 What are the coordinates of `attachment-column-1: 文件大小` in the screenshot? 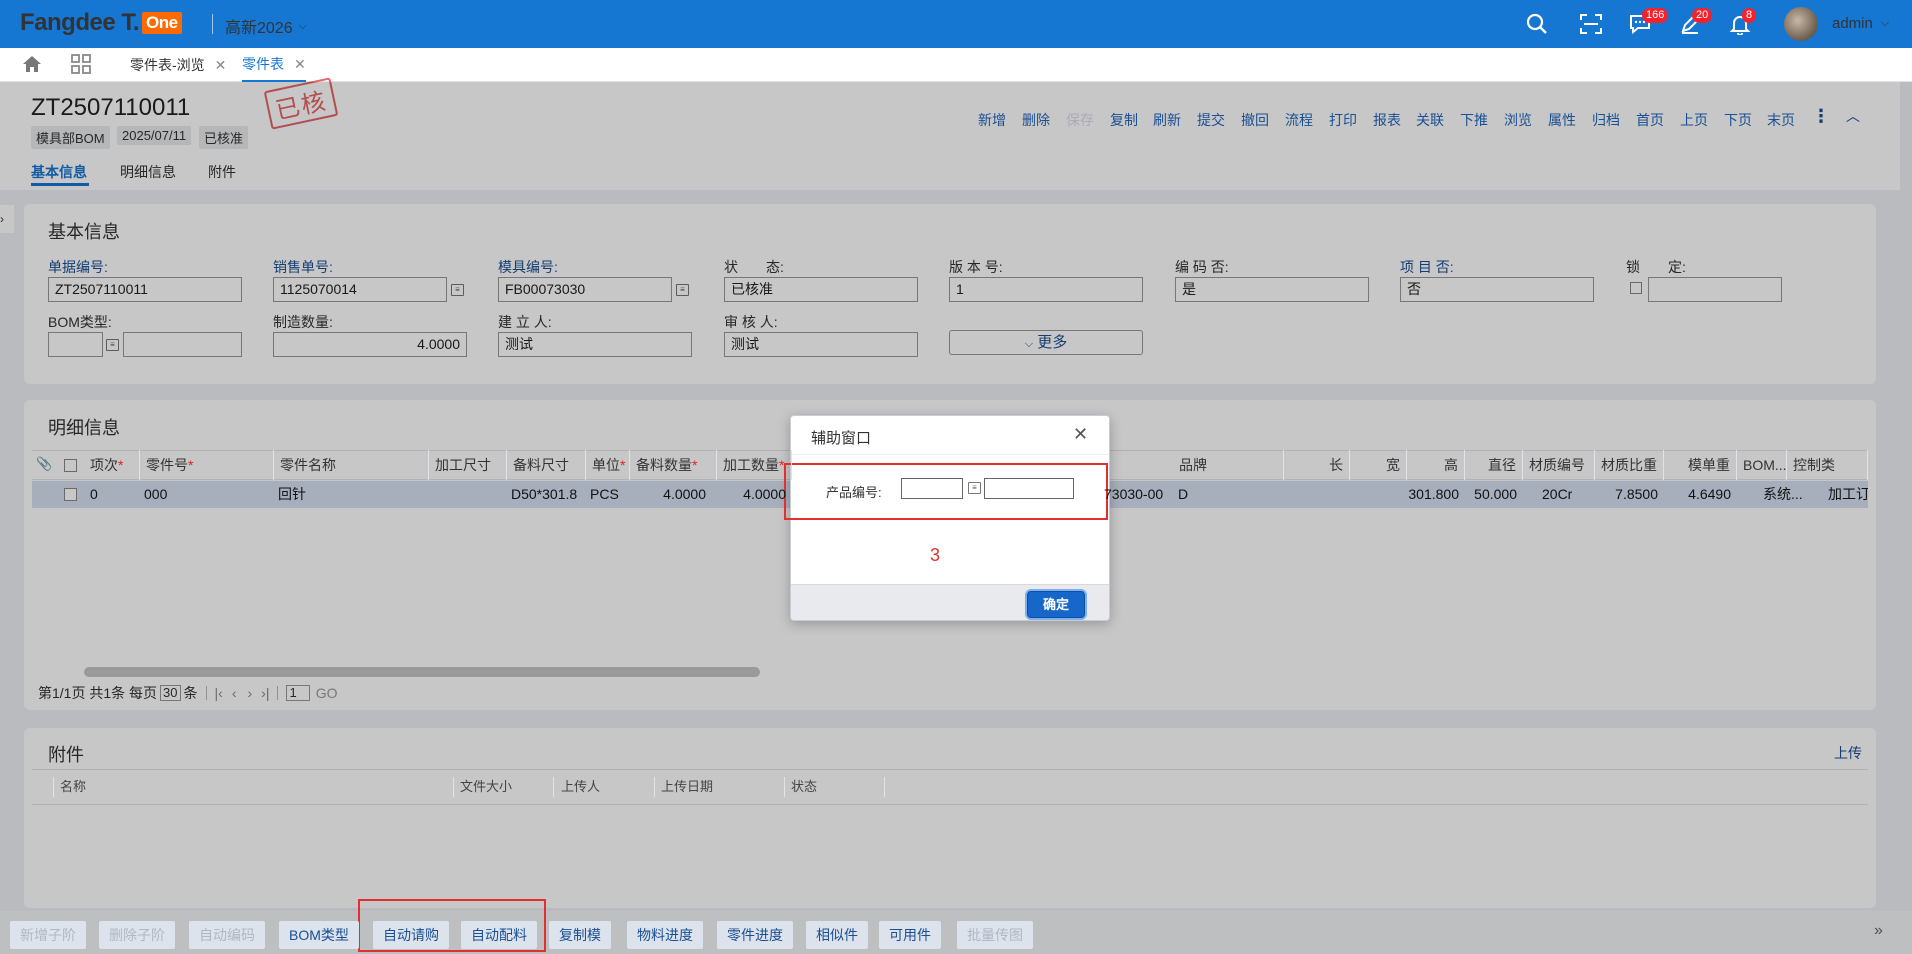 It's located at (504, 787).